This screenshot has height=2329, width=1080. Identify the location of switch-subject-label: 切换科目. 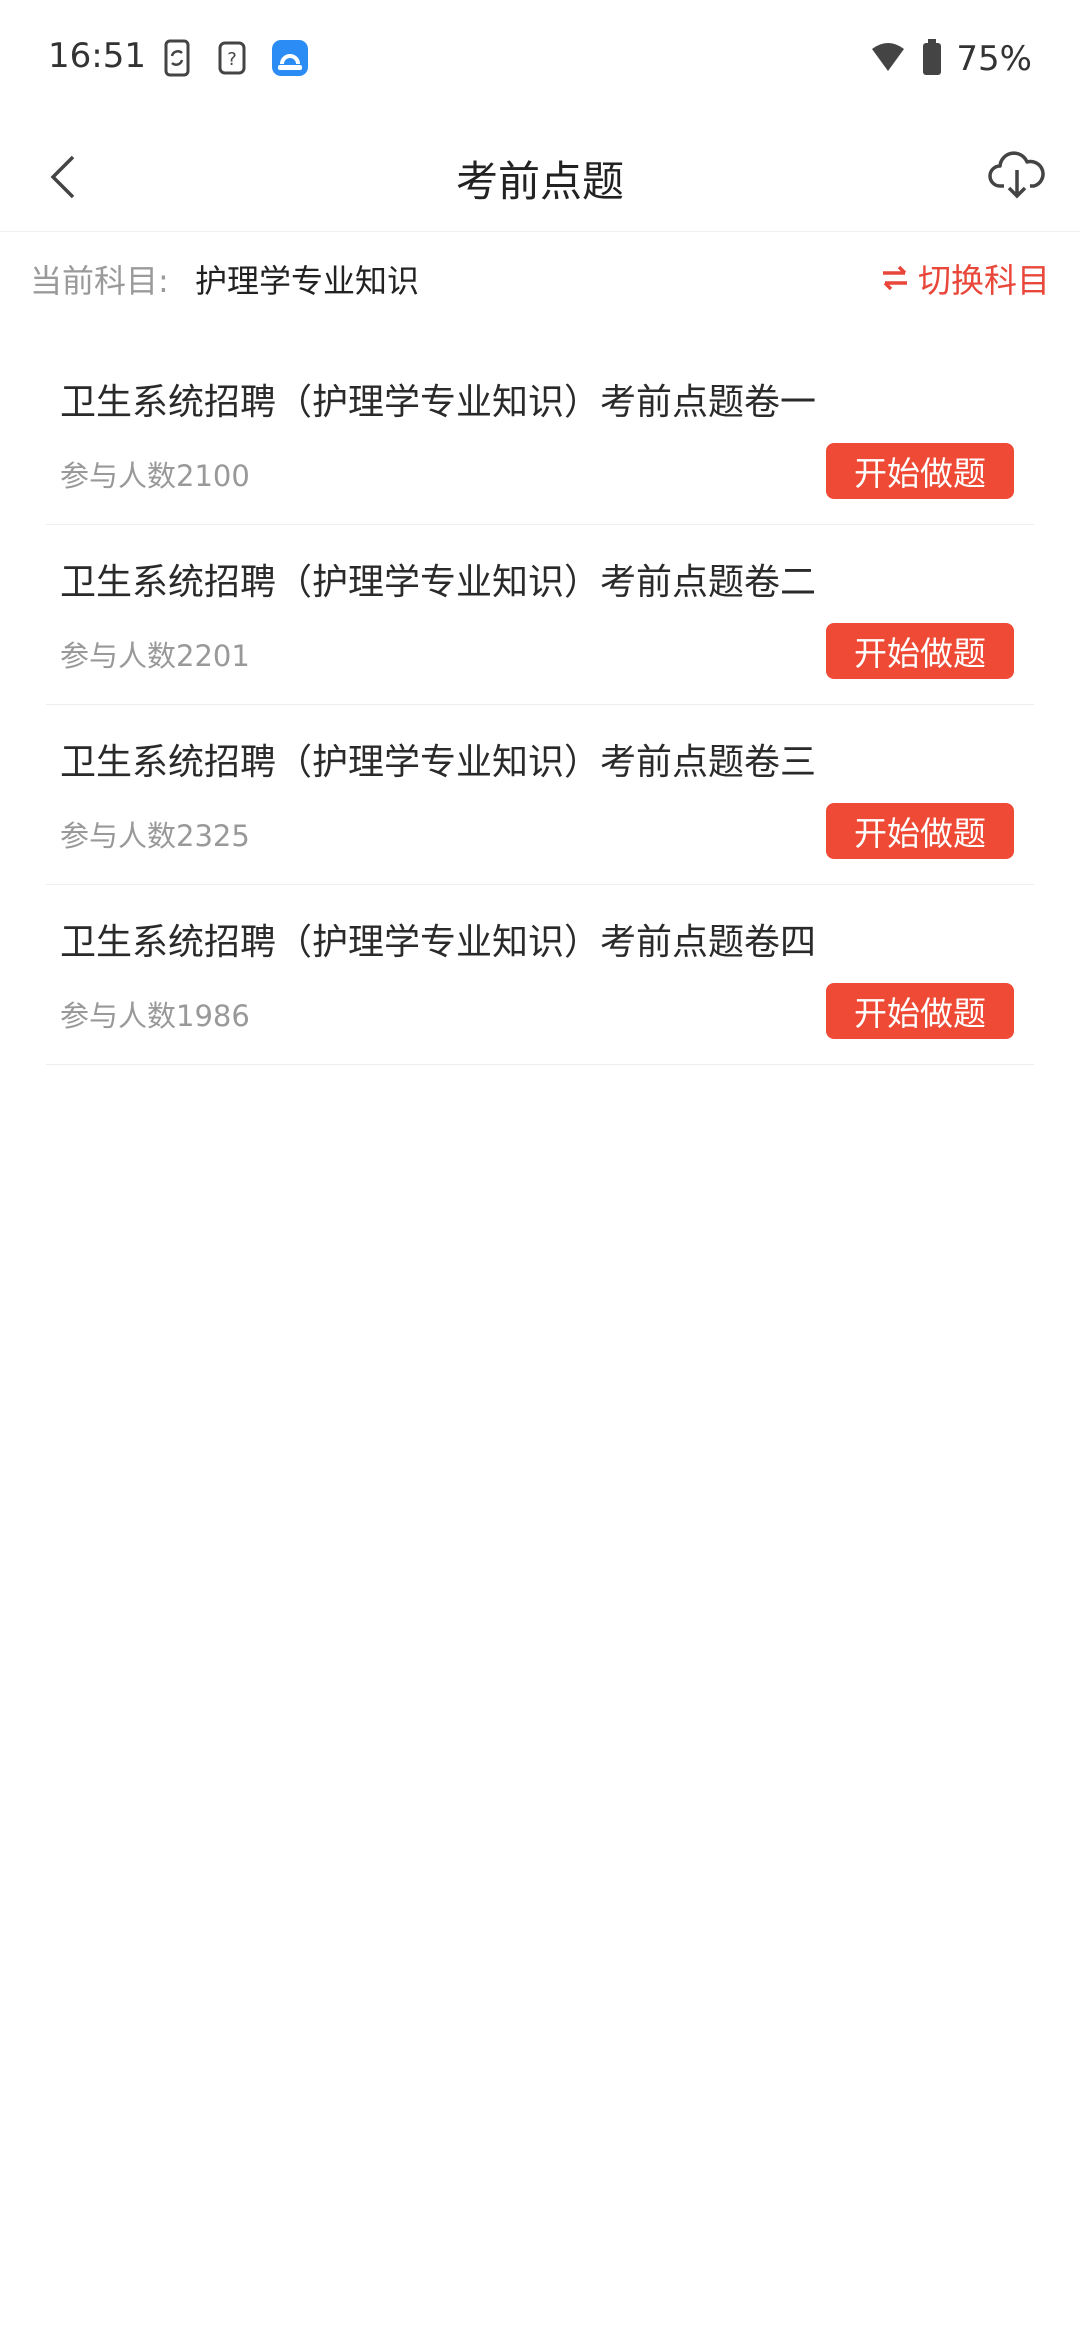
(984, 280).